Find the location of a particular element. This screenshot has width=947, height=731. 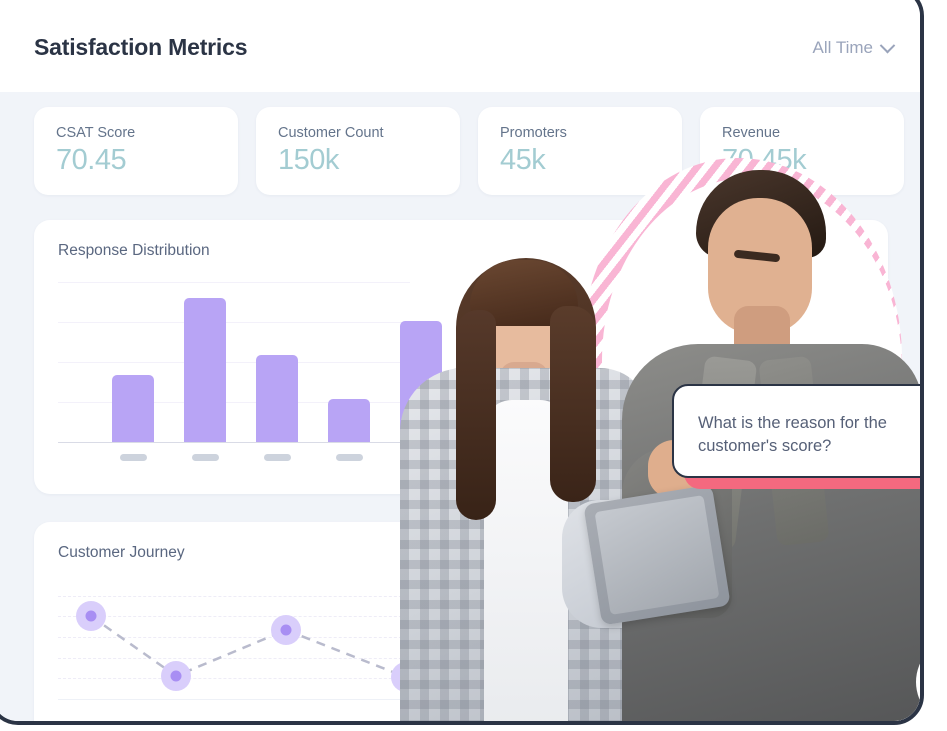

time-range-dropdown: All Time is located at coordinates (854, 47).